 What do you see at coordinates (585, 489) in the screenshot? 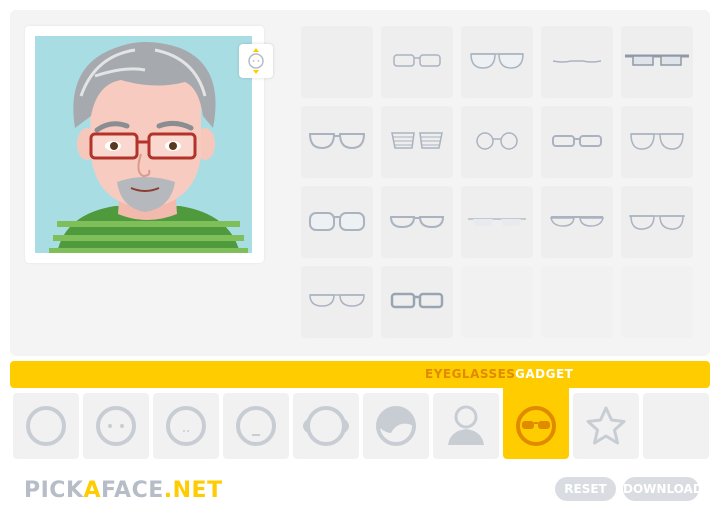
I see `reset-button: RESET` at bounding box center [585, 489].